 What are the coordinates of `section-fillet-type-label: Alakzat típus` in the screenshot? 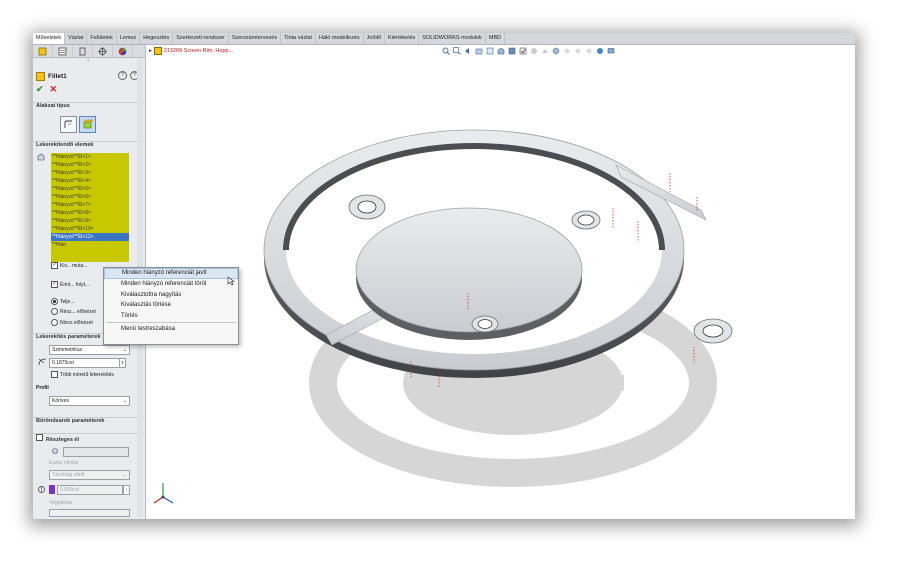 It's located at (53, 106).